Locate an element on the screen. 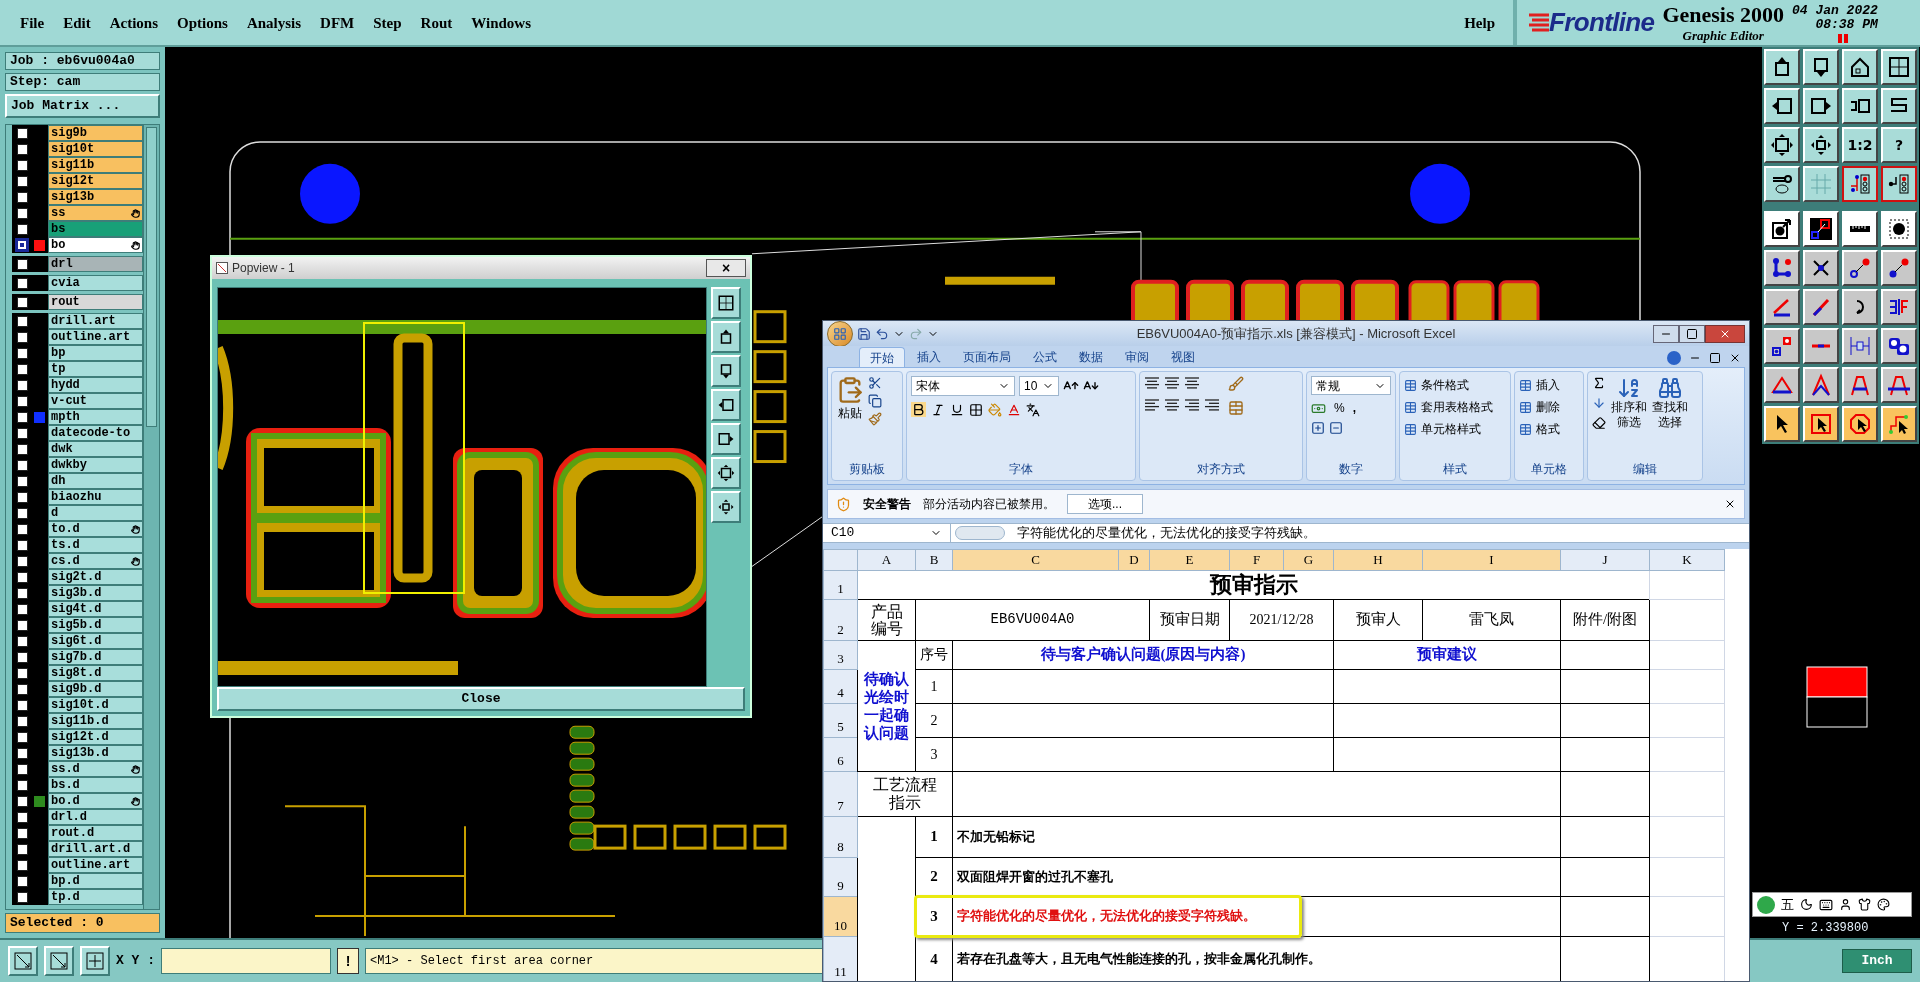  menu-item: DFM is located at coordinates (337, 23).